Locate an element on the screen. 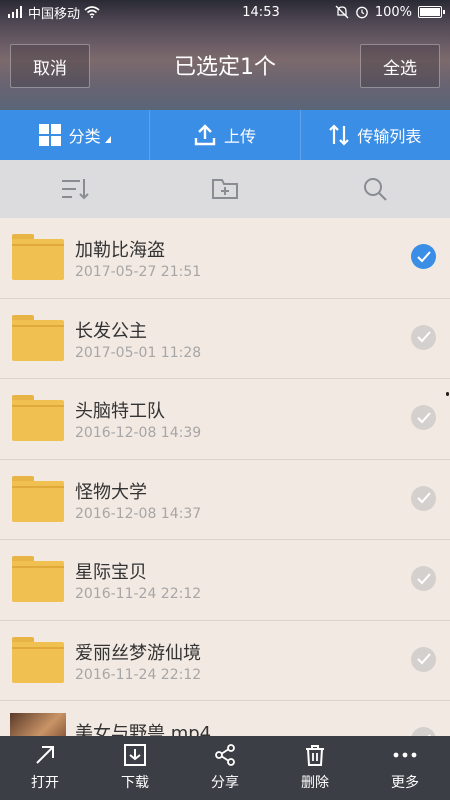  transfer-icon is located at coordinates (339, 135).